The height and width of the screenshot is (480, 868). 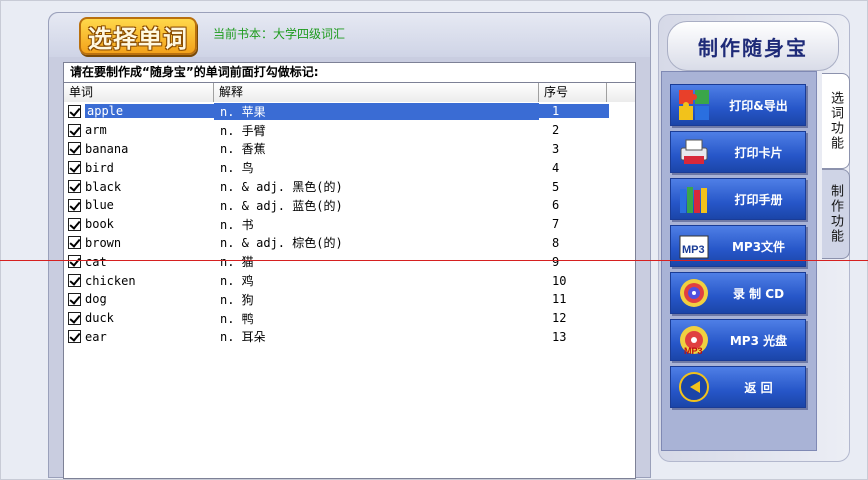 What do you see at coordinates (559, 318) in the screenshot?
I see `number-cell: 12` at bounding box center [559, 318].